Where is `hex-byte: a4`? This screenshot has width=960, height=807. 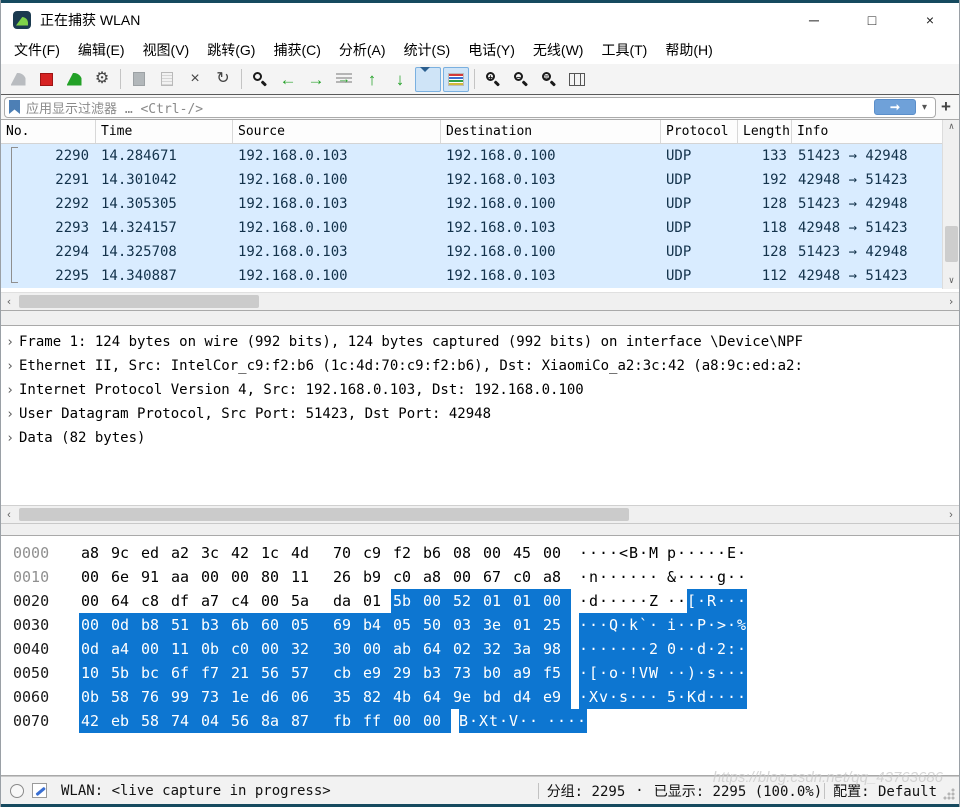 hex-byte: a4 is located at coordinates (124, 649).